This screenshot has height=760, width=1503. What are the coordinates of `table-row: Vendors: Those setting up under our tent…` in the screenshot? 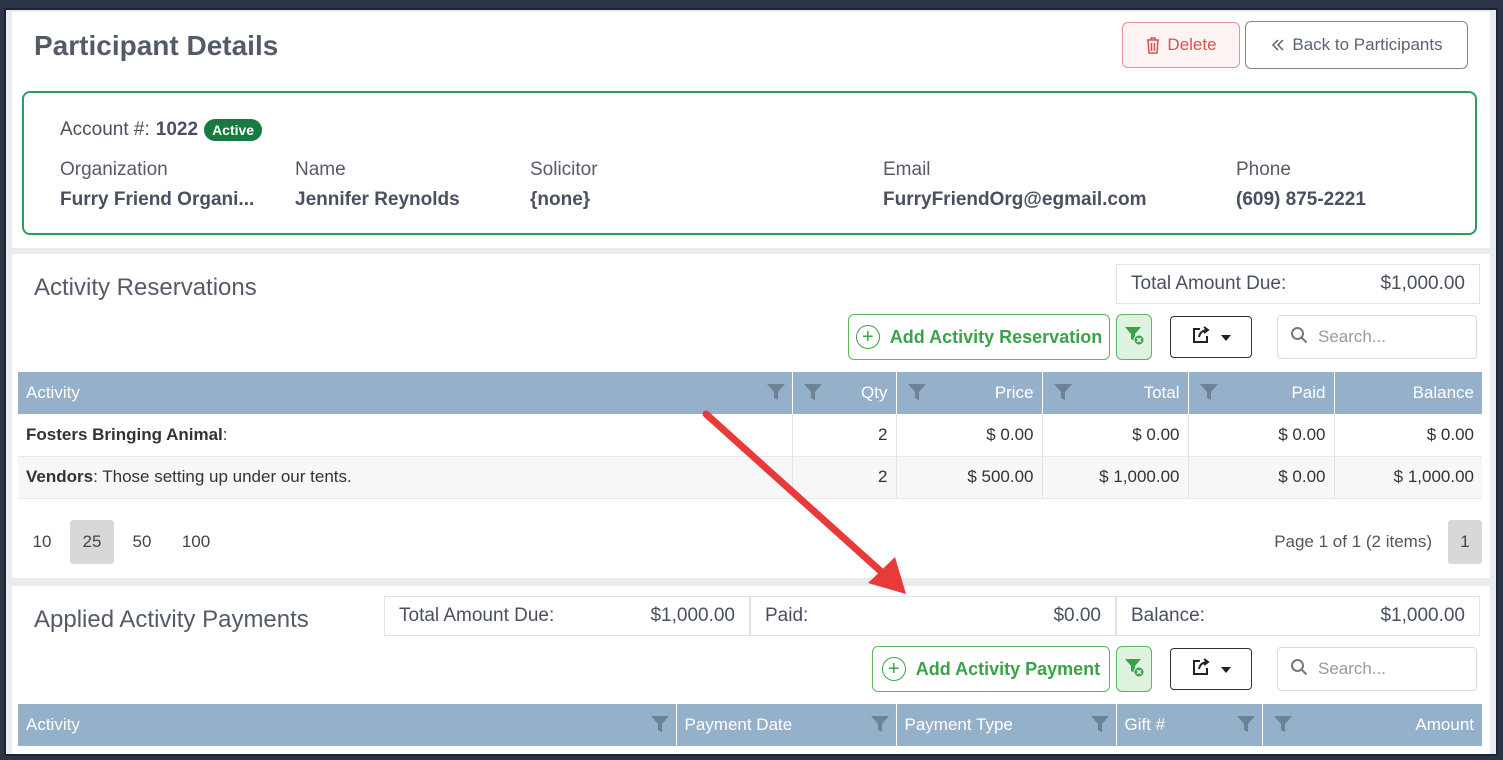 It's located at (750, 477).